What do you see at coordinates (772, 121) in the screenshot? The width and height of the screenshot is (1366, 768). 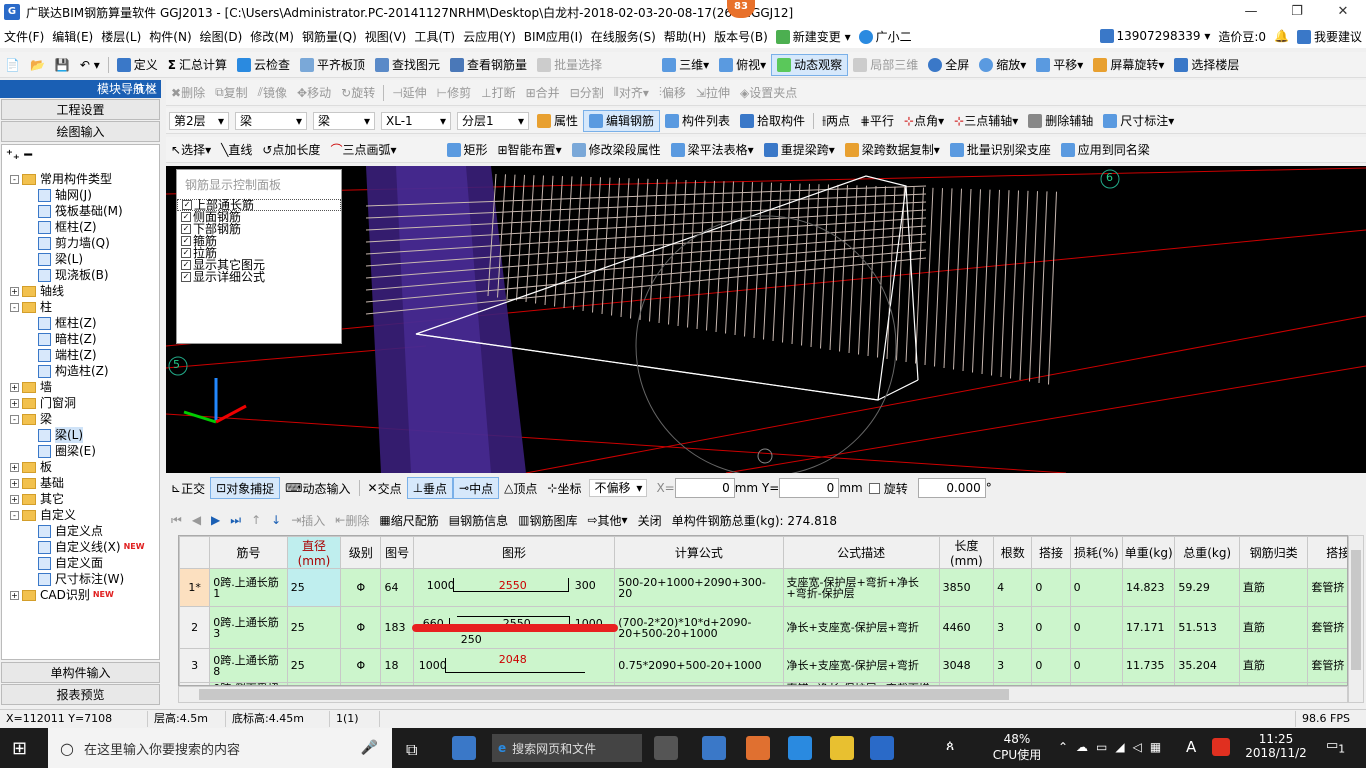 I see `tool-pick: 拾取构件` at bounding box center [772, 121].